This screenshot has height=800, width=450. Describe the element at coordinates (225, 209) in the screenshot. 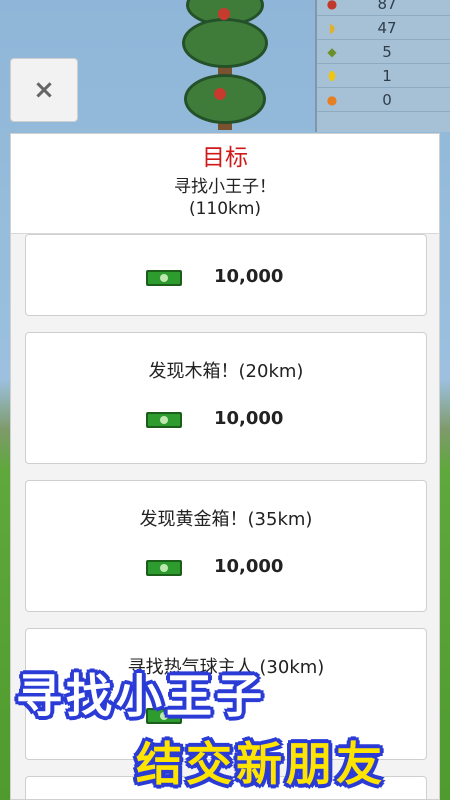

I see `current-goal-distance: (110km)` at that location.